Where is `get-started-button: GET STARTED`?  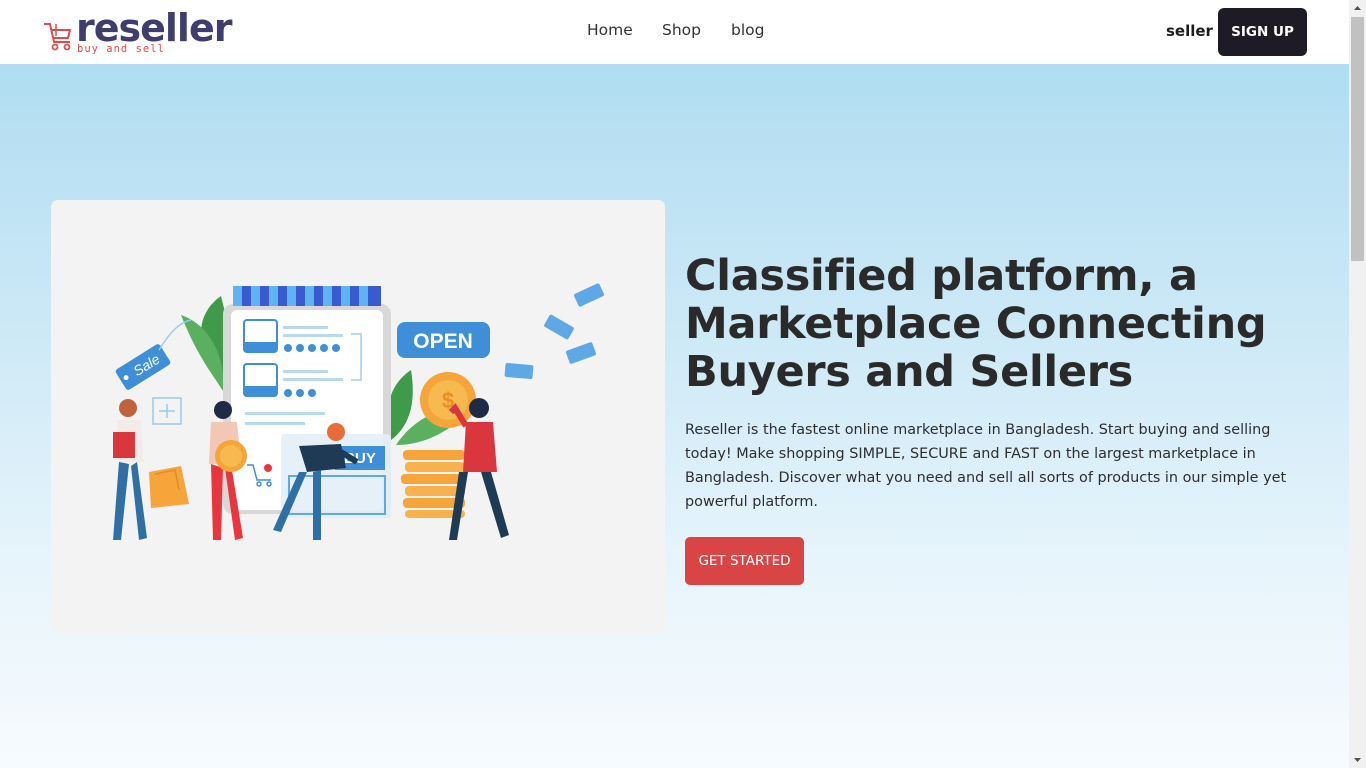 get-started-button: GET STARTED is located at coordinates (744, 561).